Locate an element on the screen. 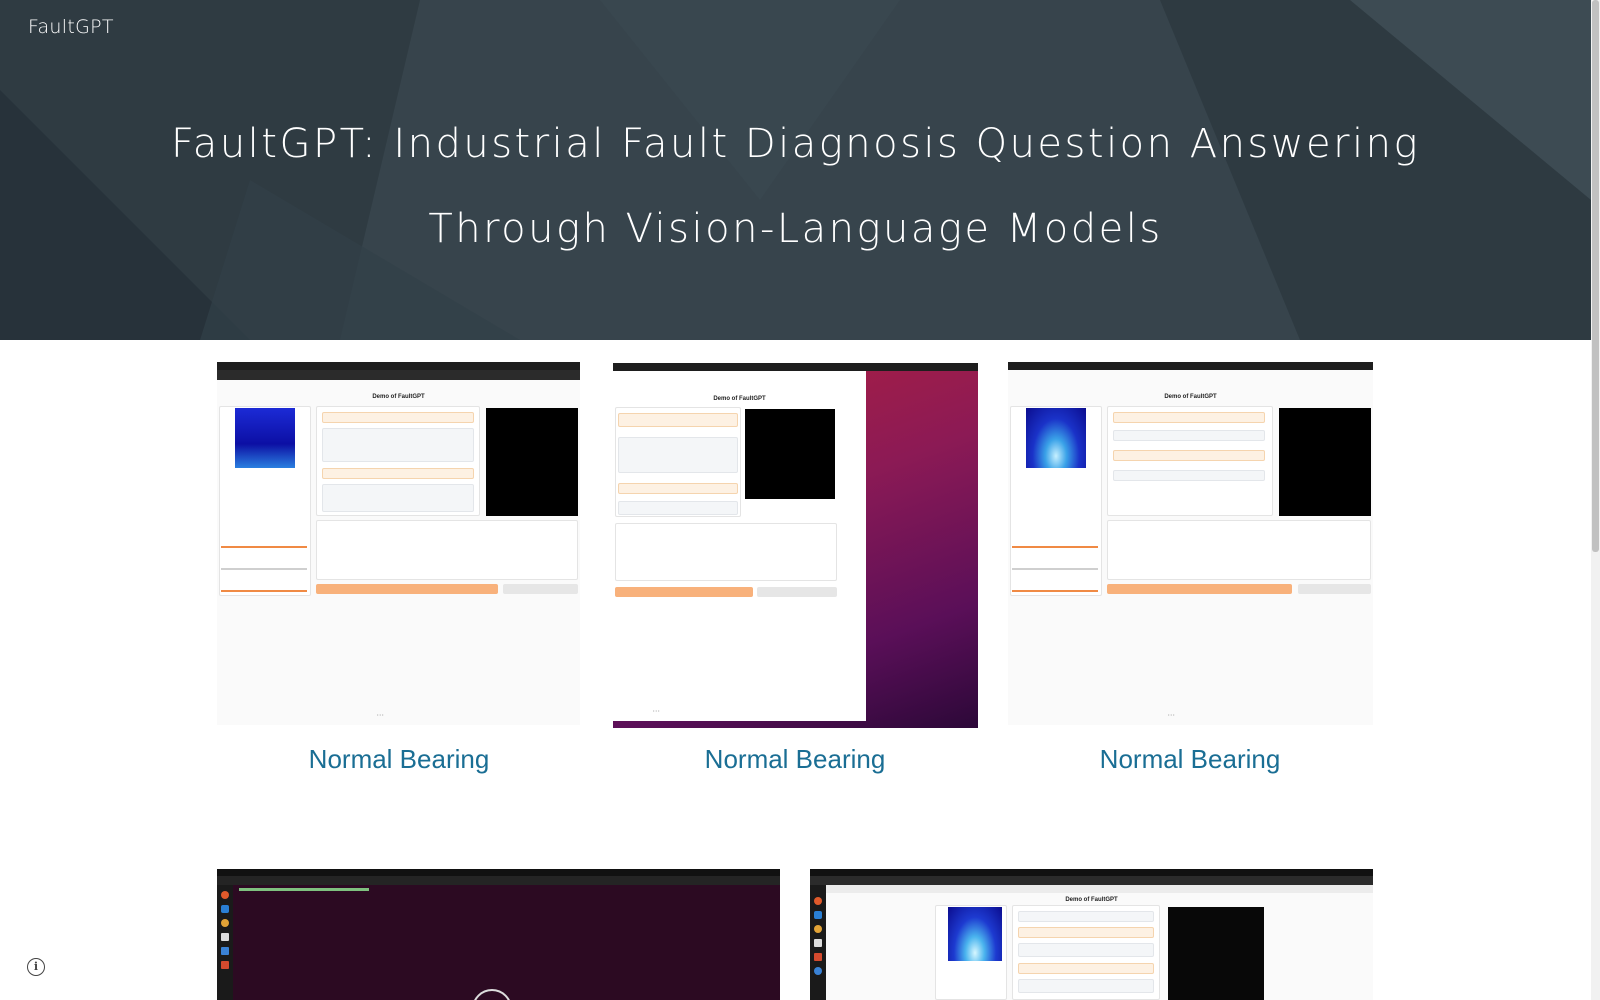 This screenshot has width=1600, height=1000. screenshot-image-5: Demo of FaultGPT is located at coordinates (1091, 934).